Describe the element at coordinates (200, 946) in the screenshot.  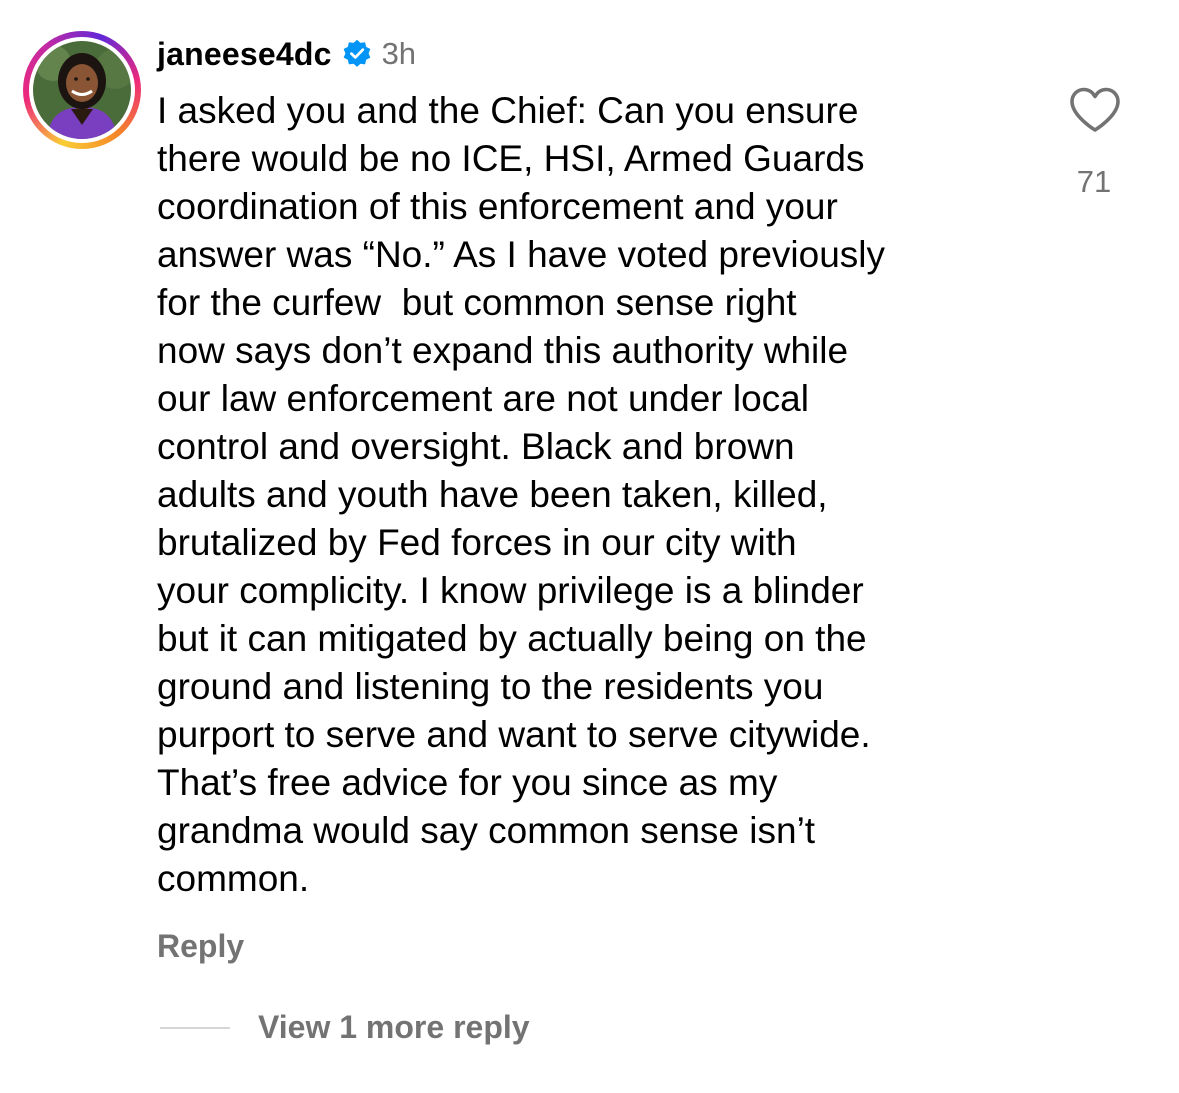
I see `reply-button: Reply` at that location.